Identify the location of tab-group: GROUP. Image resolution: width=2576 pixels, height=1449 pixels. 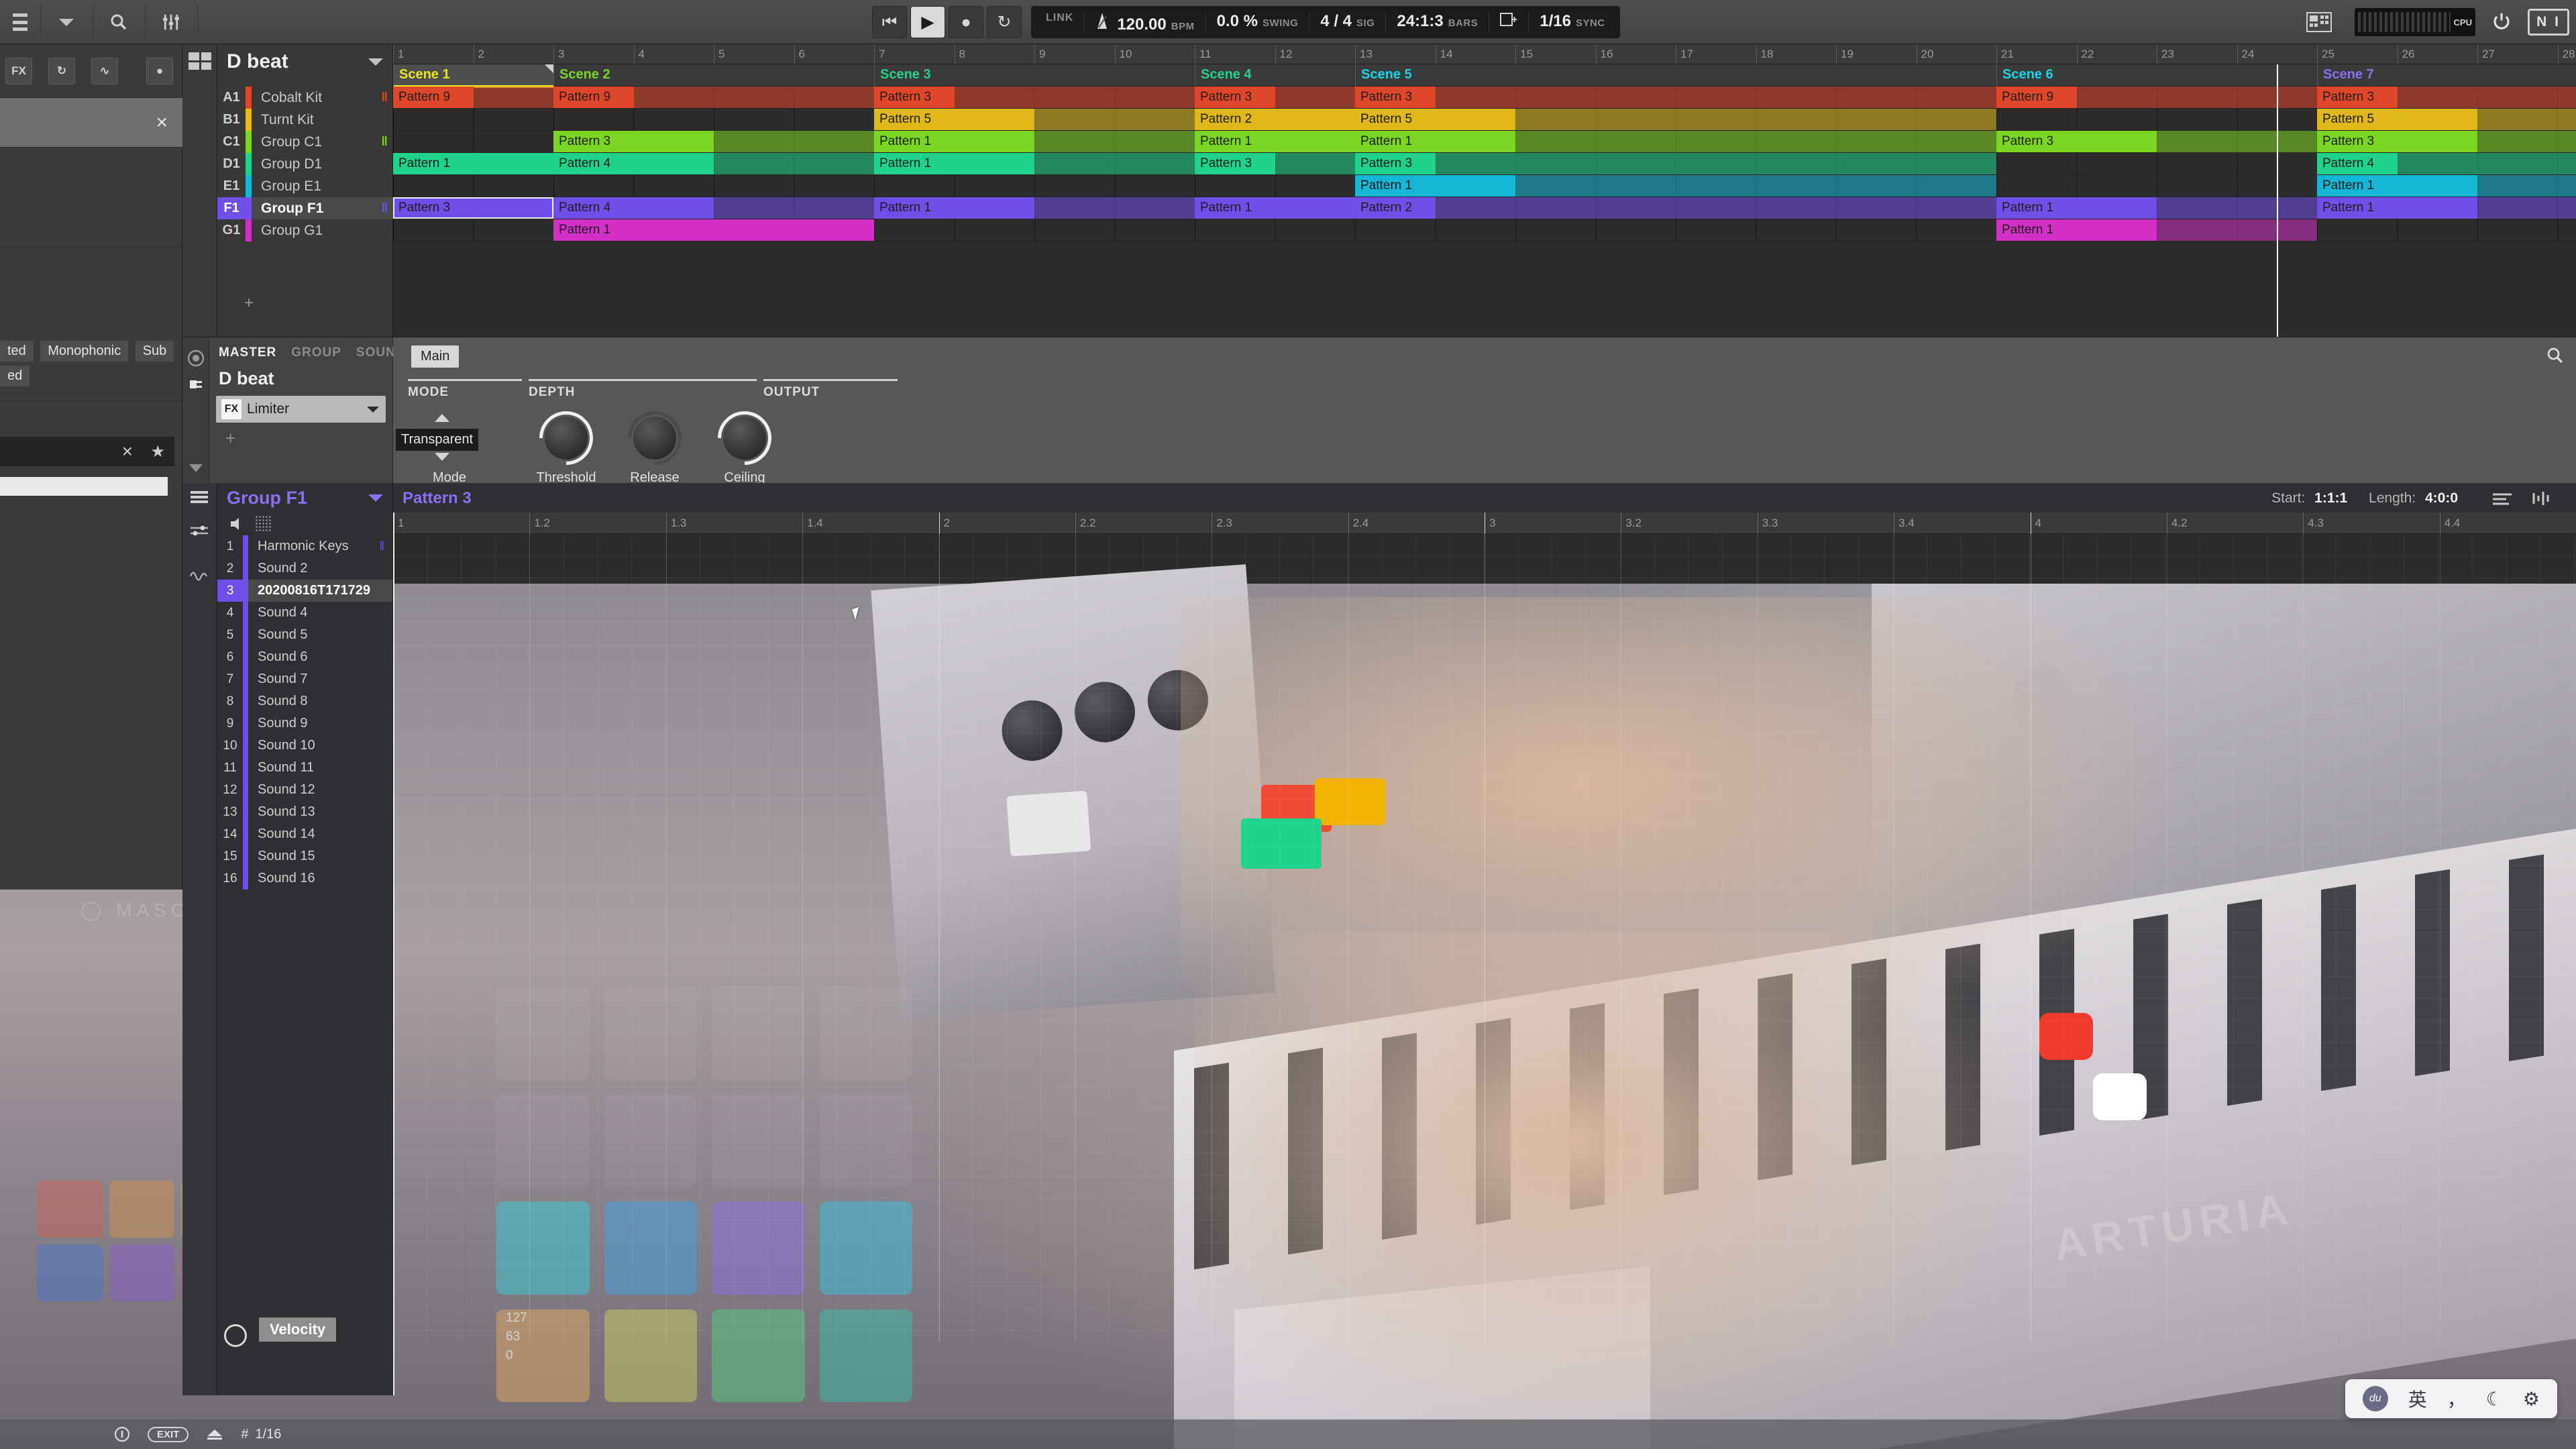
(316, 352).